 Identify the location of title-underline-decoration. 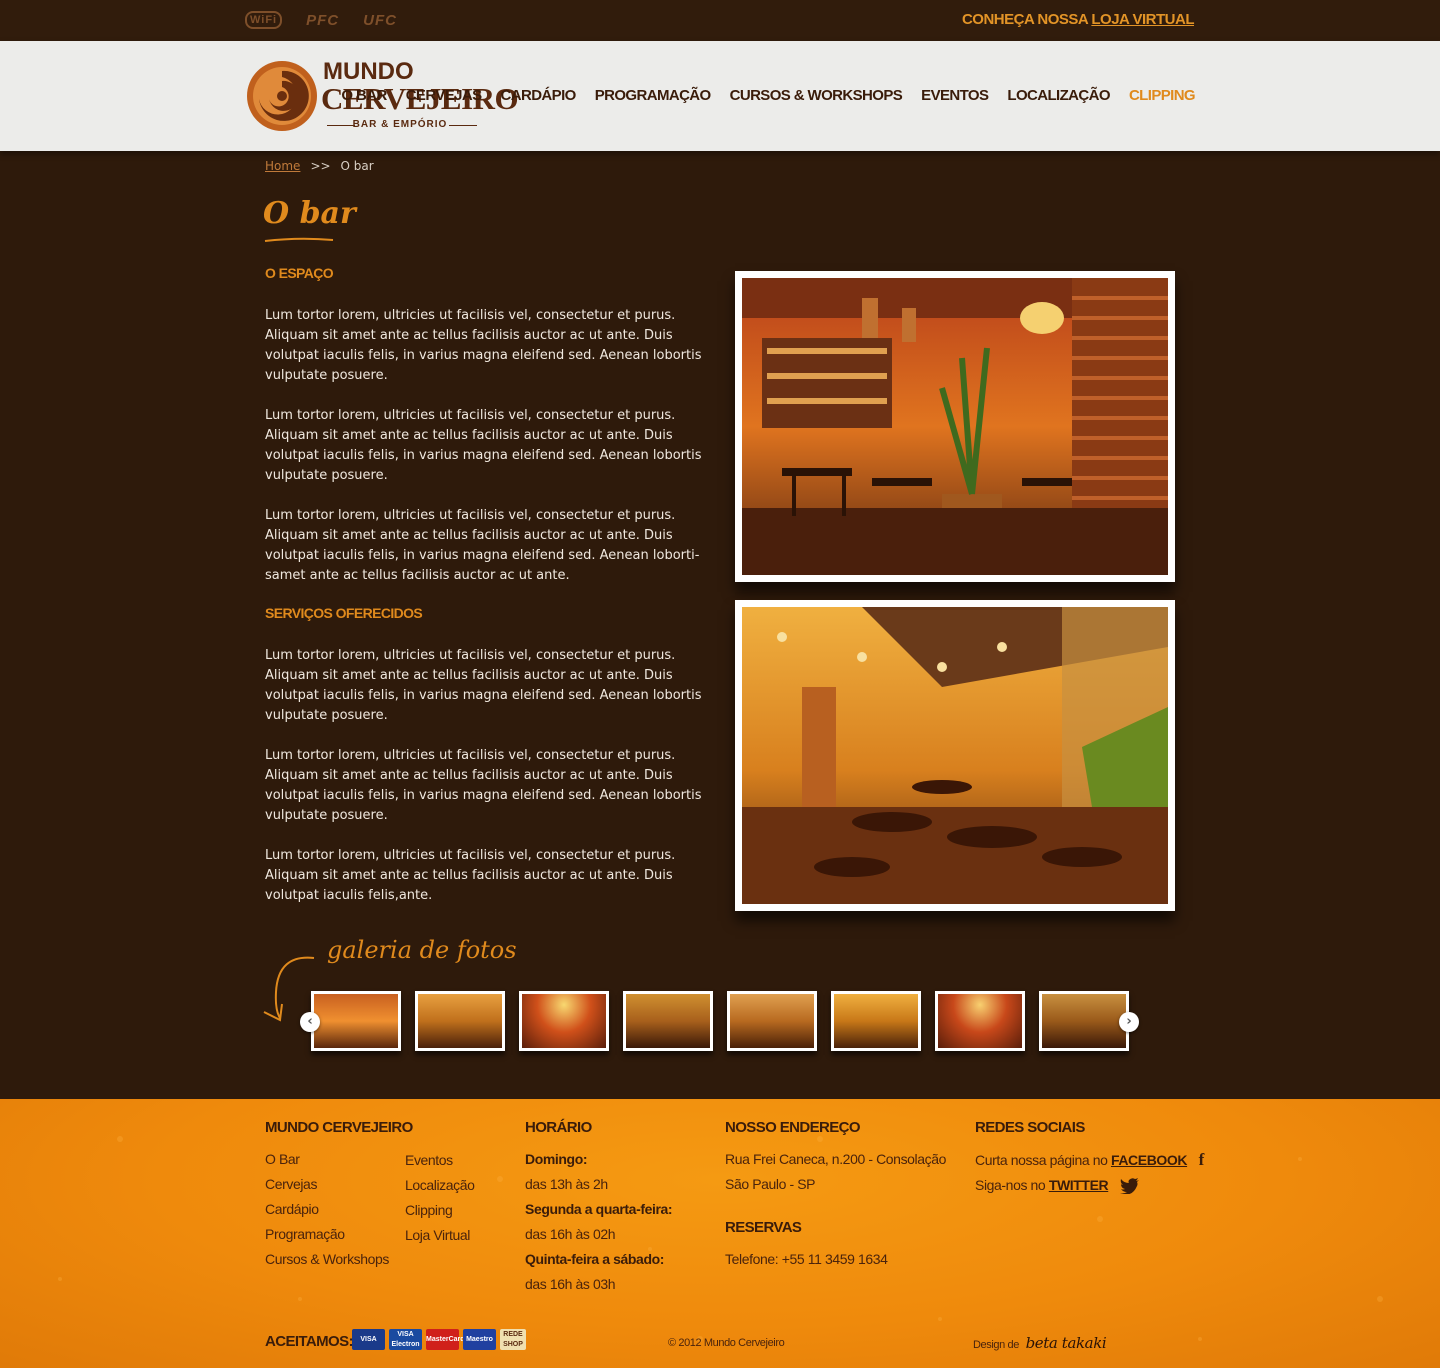
(299, 239).